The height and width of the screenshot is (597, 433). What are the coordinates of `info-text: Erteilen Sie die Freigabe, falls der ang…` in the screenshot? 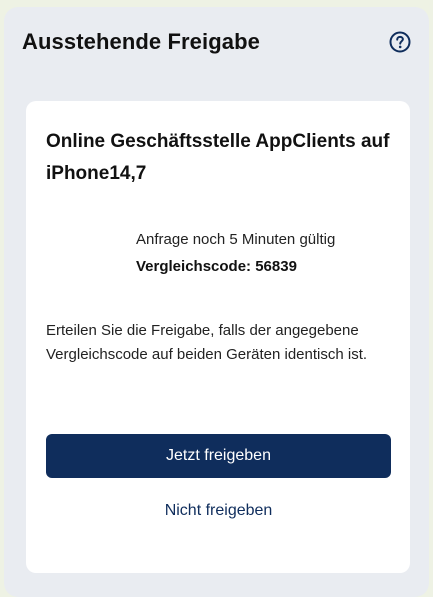 It's located at (207, 342).